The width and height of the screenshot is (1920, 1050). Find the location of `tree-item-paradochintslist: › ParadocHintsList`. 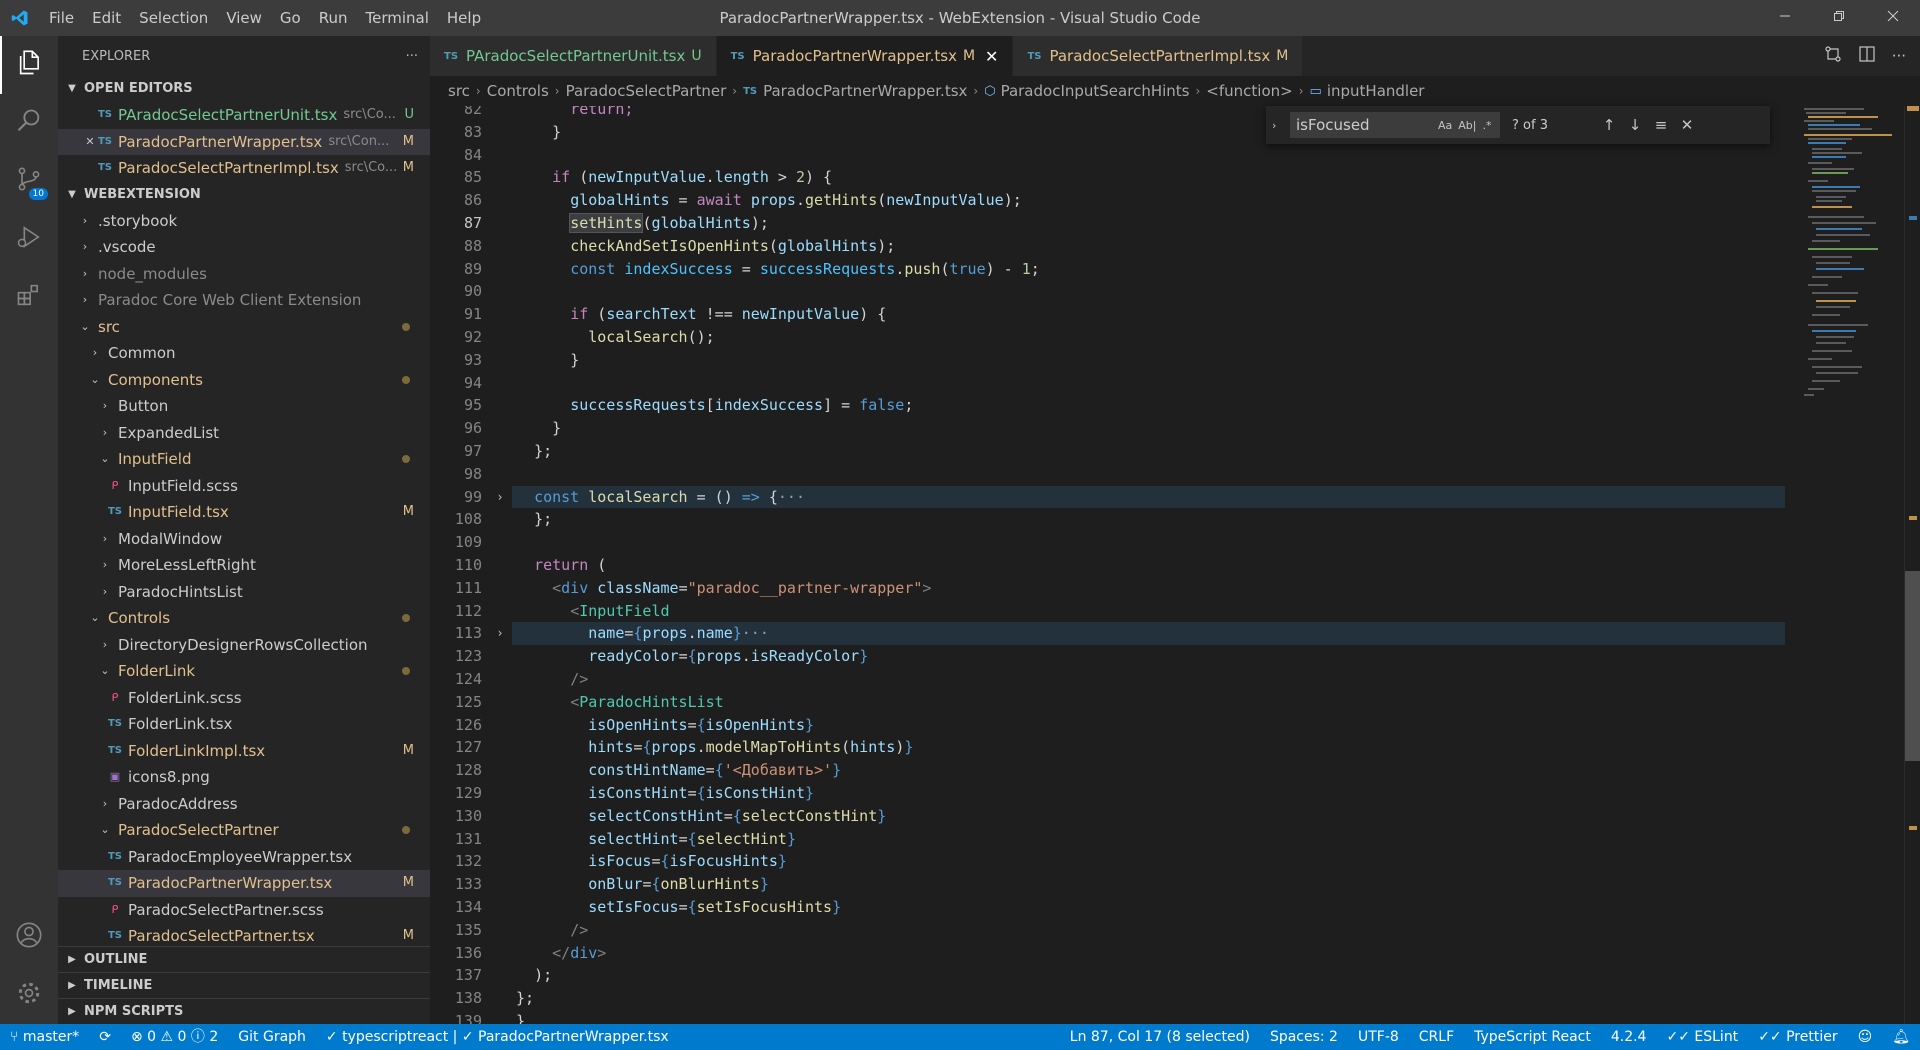

tree-item-paradochintslist: › ParadocHintsList is located at coordinates (244, 592).